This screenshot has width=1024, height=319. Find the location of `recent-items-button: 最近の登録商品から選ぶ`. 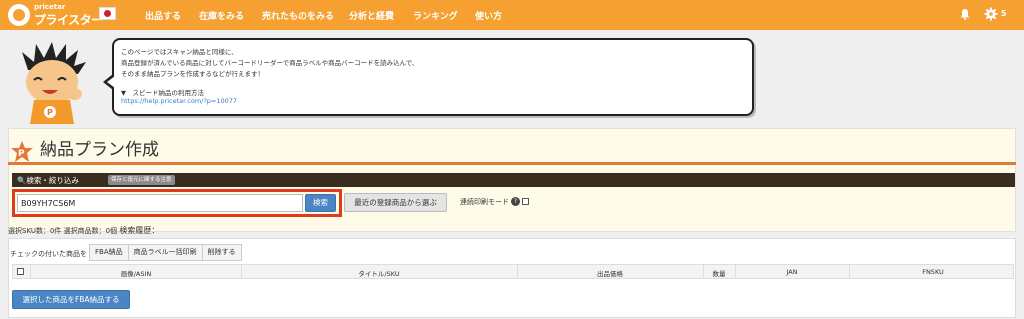

recent-items-button: 最近の登録商品から選ぶ is located at coordinates (395, 202).